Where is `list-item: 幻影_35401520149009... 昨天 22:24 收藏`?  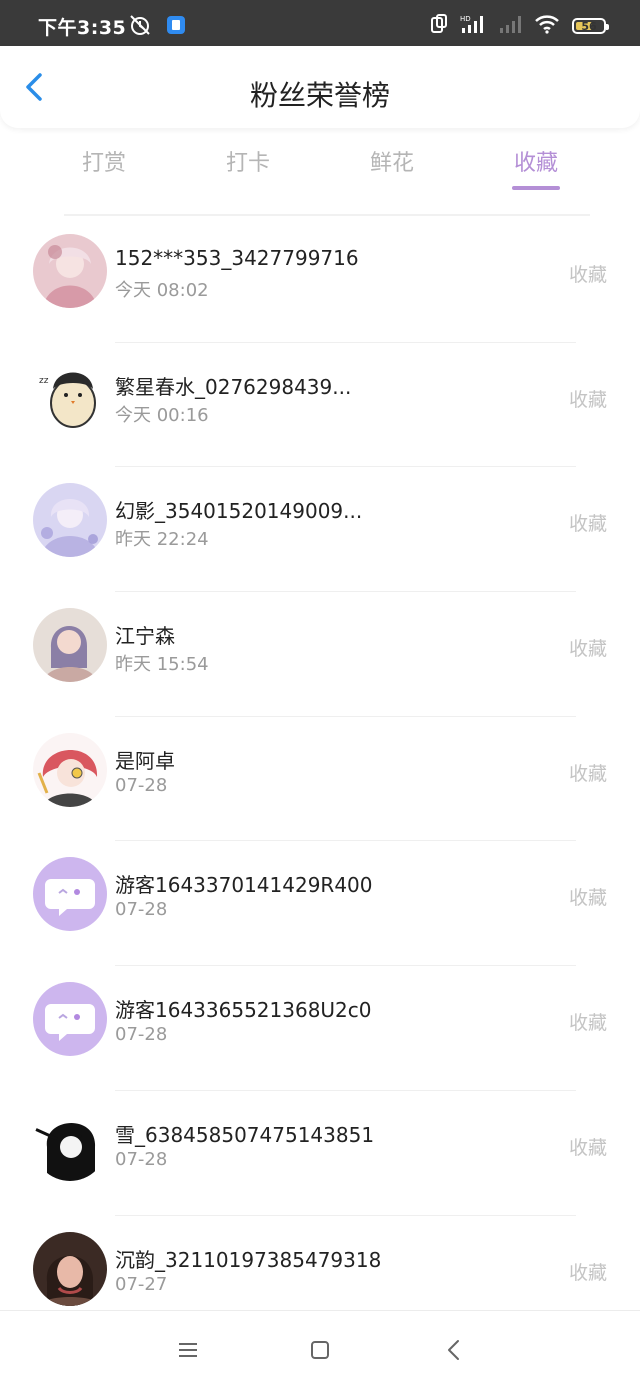 list-item: 幻影_35401520149009... 昨天 22:24 收藏 is located at coordinates (320, 530).